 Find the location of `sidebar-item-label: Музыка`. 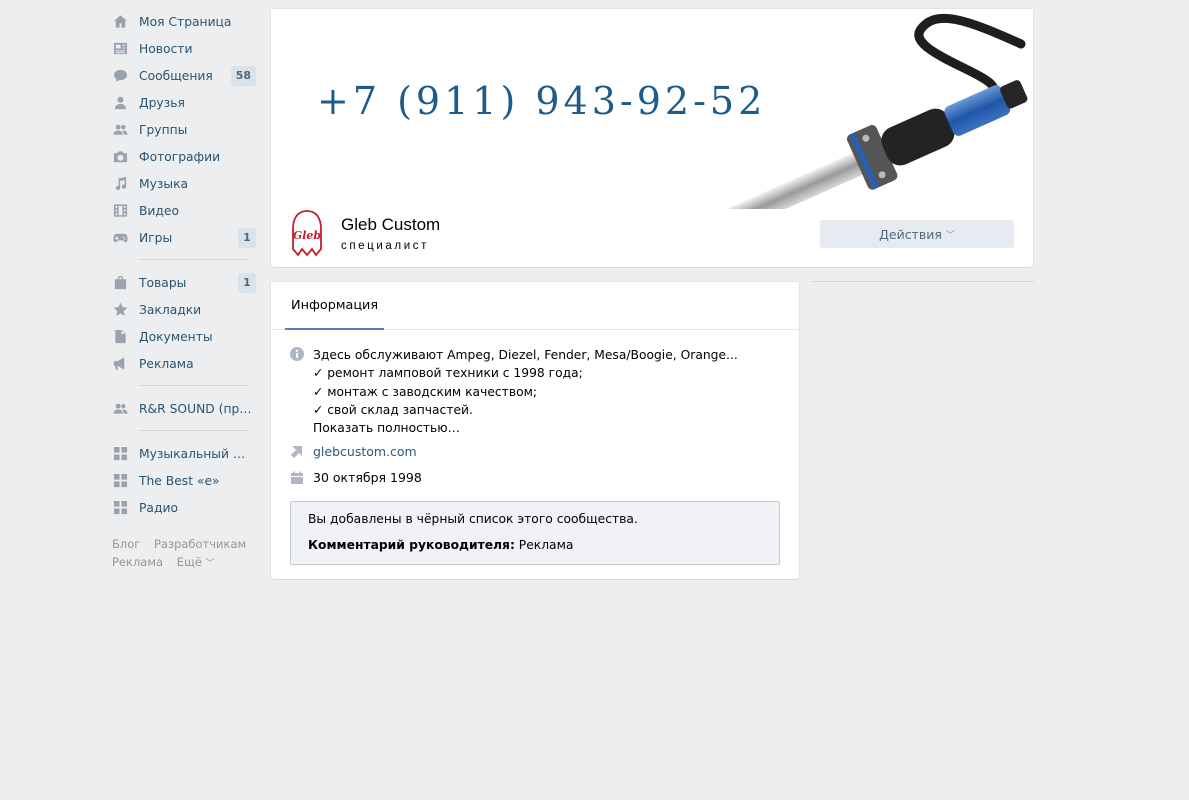

sidebar-item-label: Музыка is located at coordinates (164, 183).